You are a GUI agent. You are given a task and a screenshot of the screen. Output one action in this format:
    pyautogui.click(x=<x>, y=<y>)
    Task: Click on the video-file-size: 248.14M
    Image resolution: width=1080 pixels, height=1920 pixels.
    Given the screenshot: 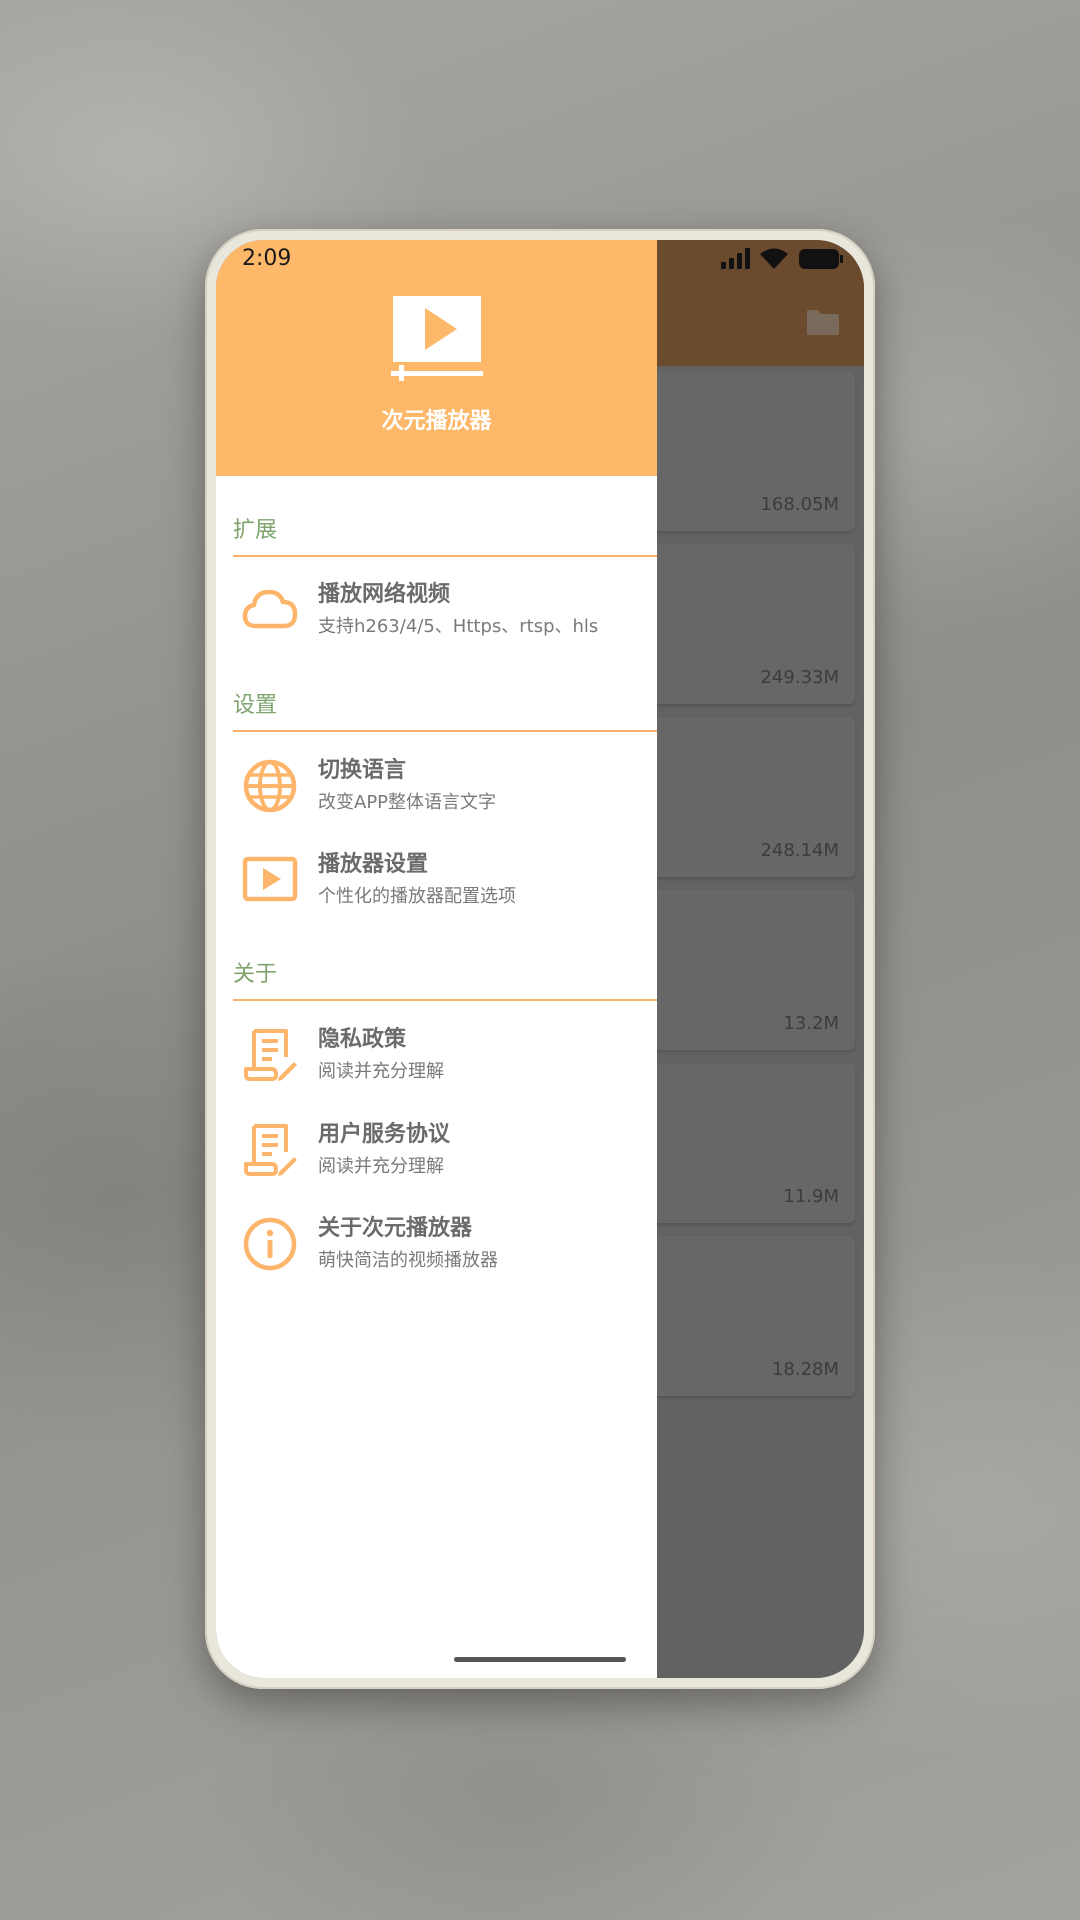 What is the action you would take?
    pyautogui.click(x=799, y=850)
    